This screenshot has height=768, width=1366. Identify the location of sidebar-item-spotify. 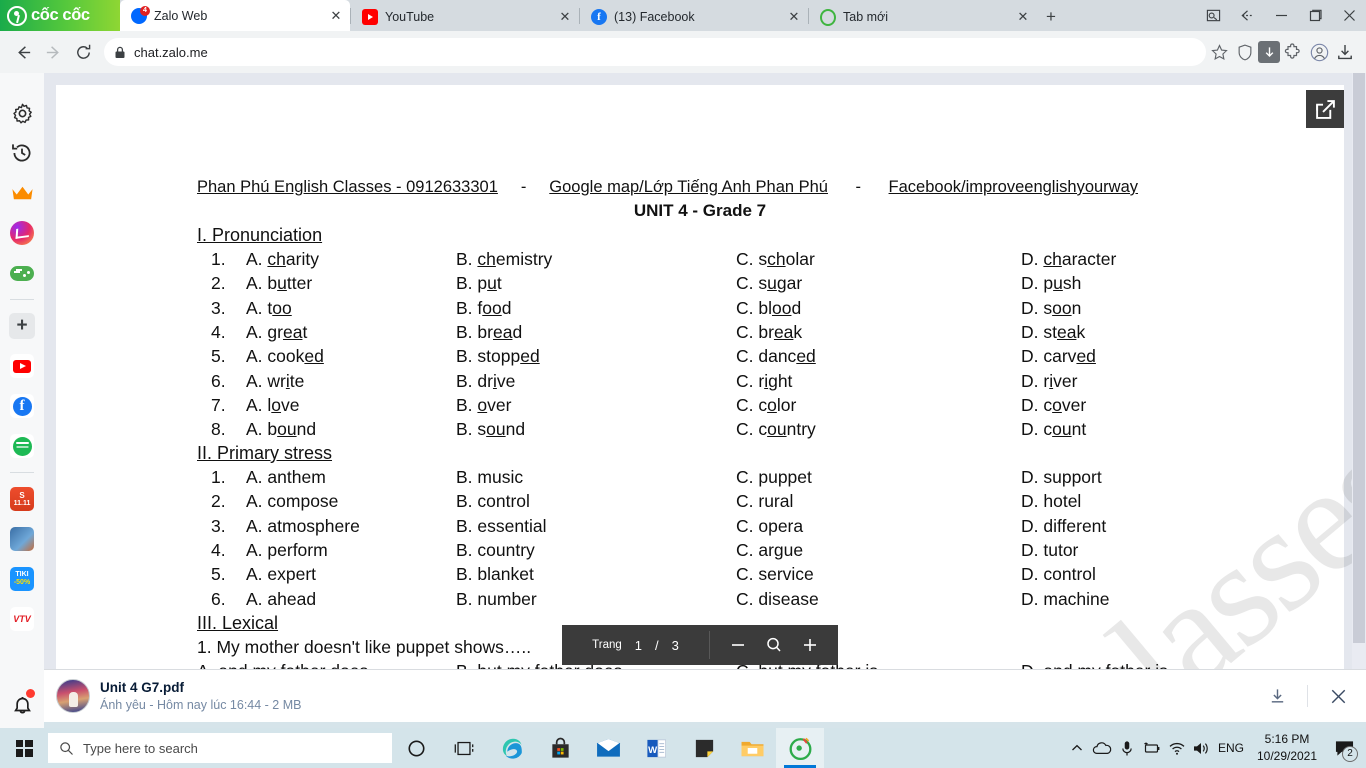
(22, 446).